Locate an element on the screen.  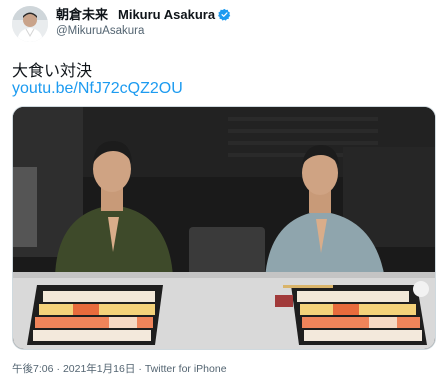
verified-badge-icon is located at coordinates (224, 14).